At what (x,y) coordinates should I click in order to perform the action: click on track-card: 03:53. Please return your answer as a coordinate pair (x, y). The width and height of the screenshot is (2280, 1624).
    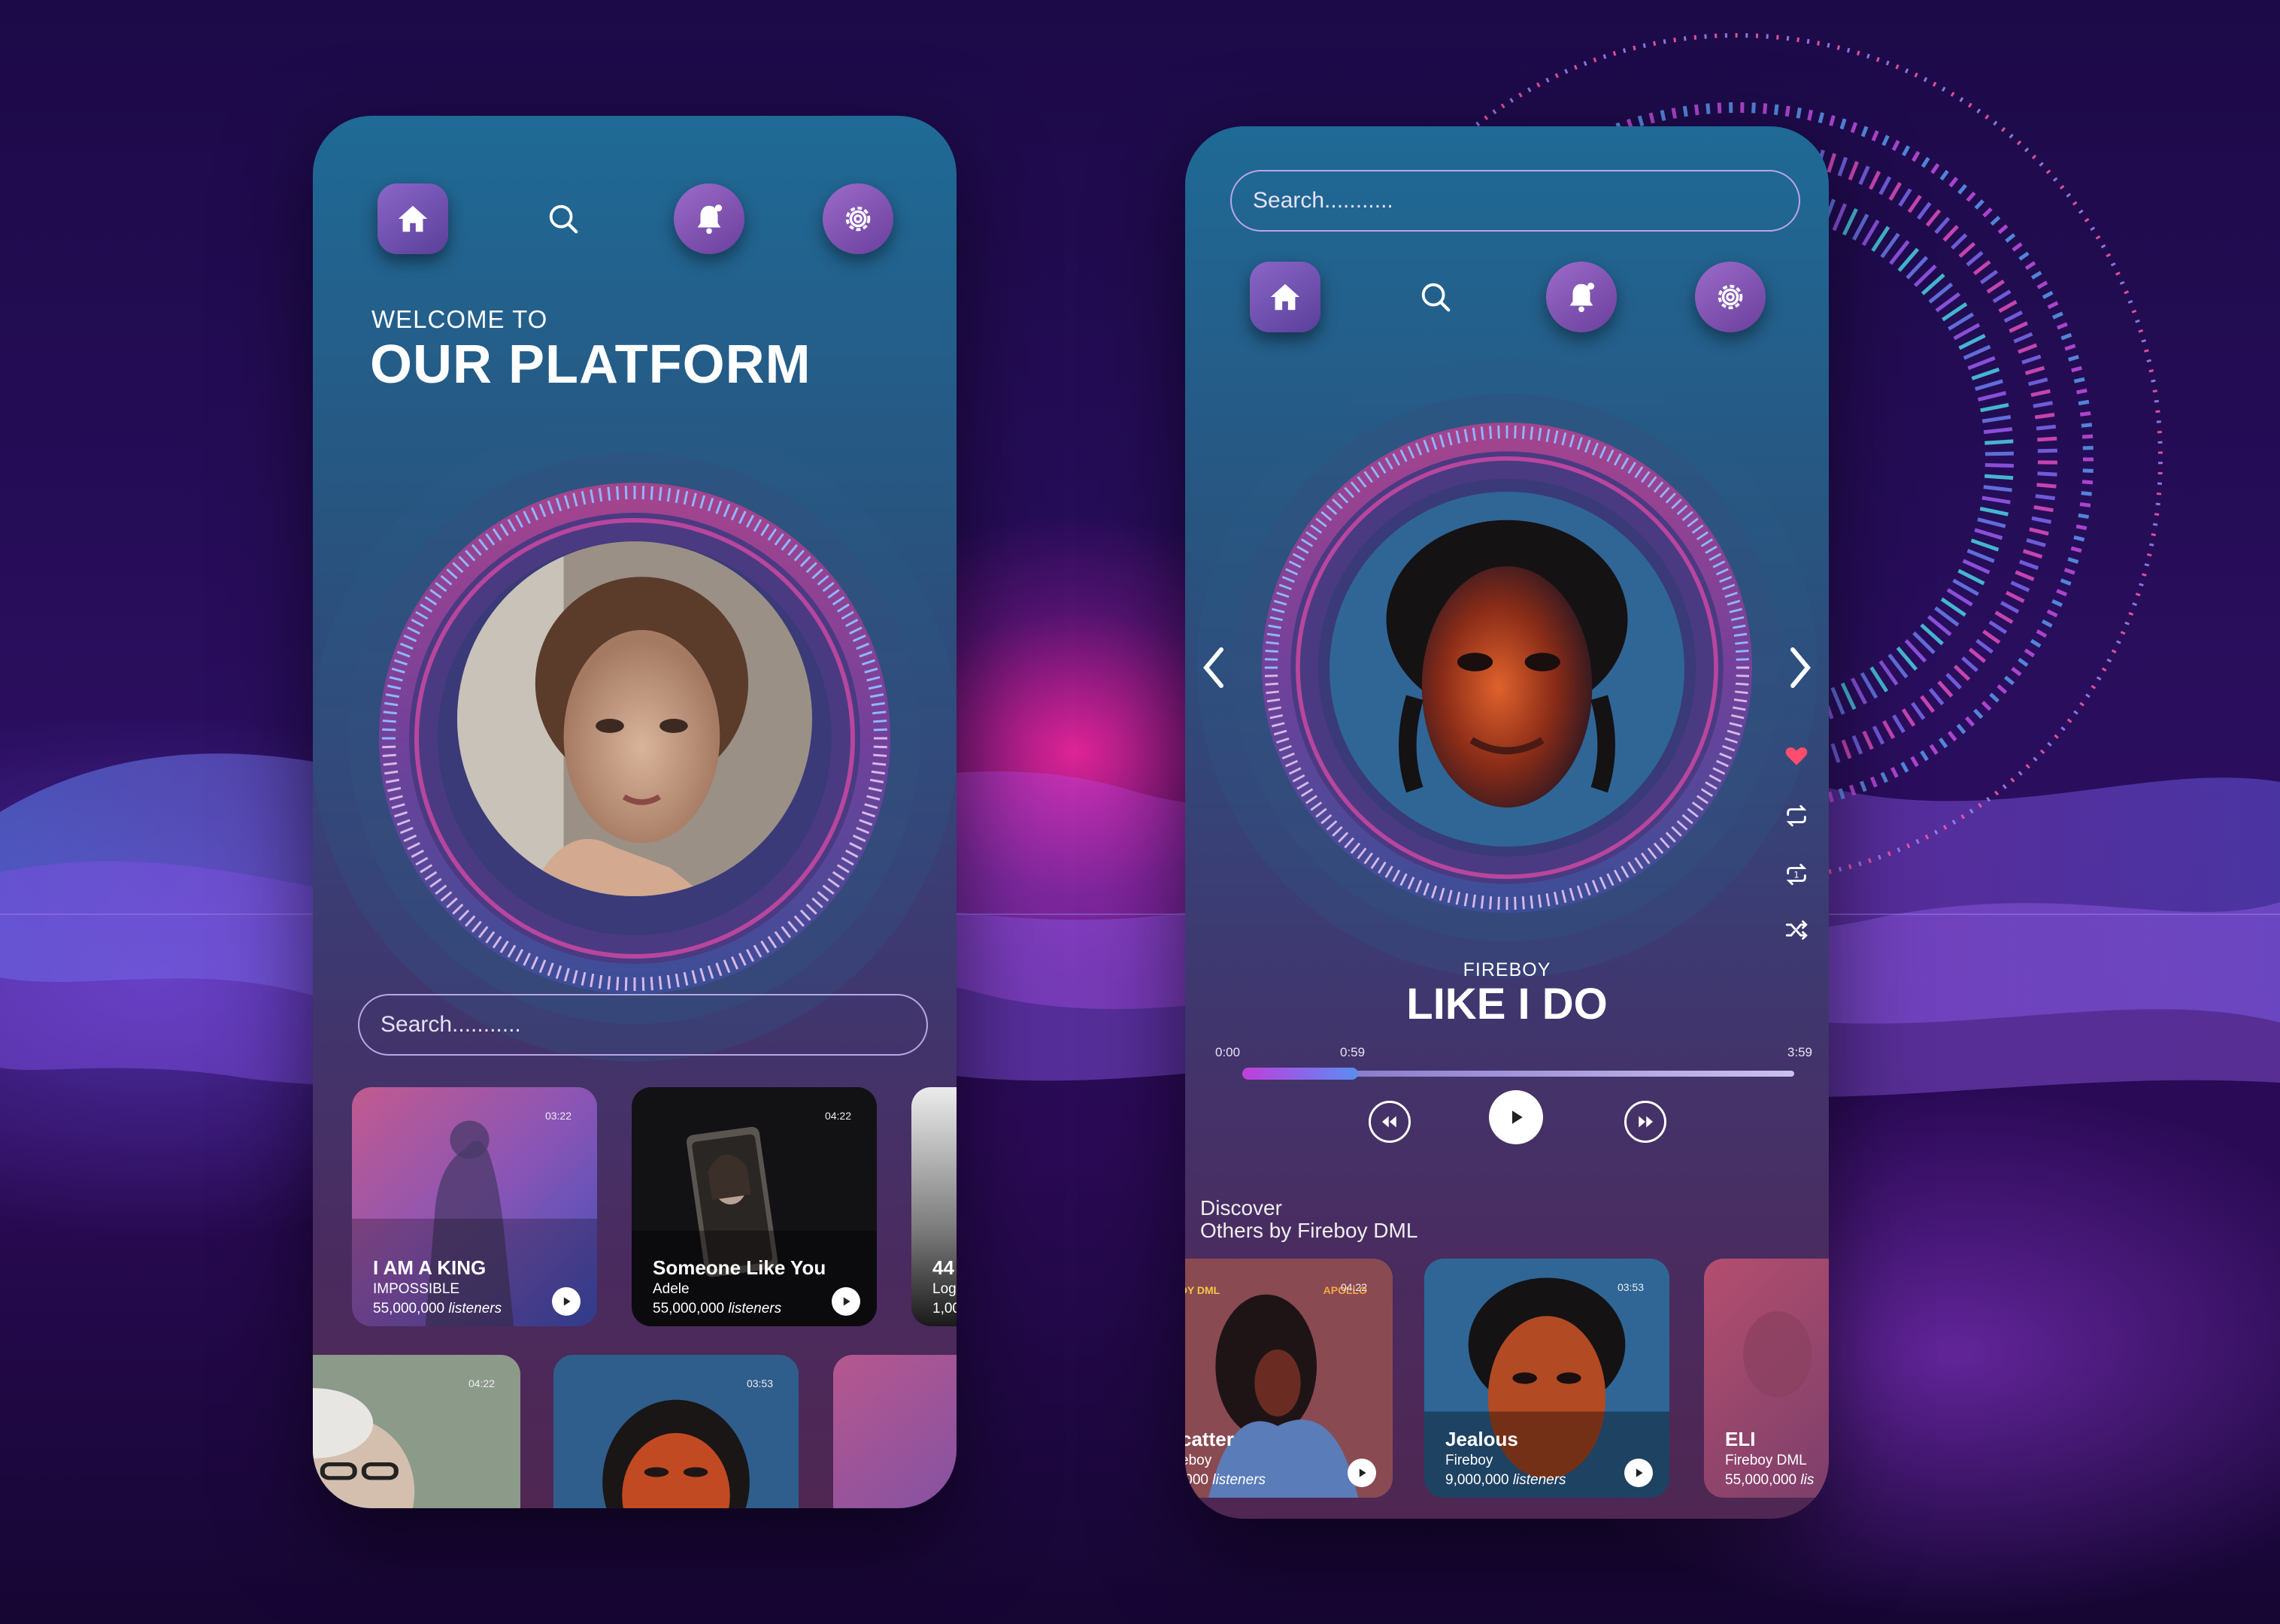
    Looking at the image, I should click on (676, 1431).